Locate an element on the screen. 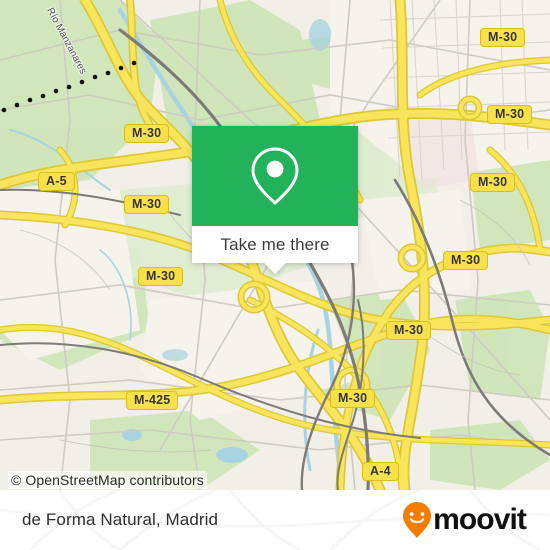  moovit-pin-smiley-icon is located at coordinates (417, 520).